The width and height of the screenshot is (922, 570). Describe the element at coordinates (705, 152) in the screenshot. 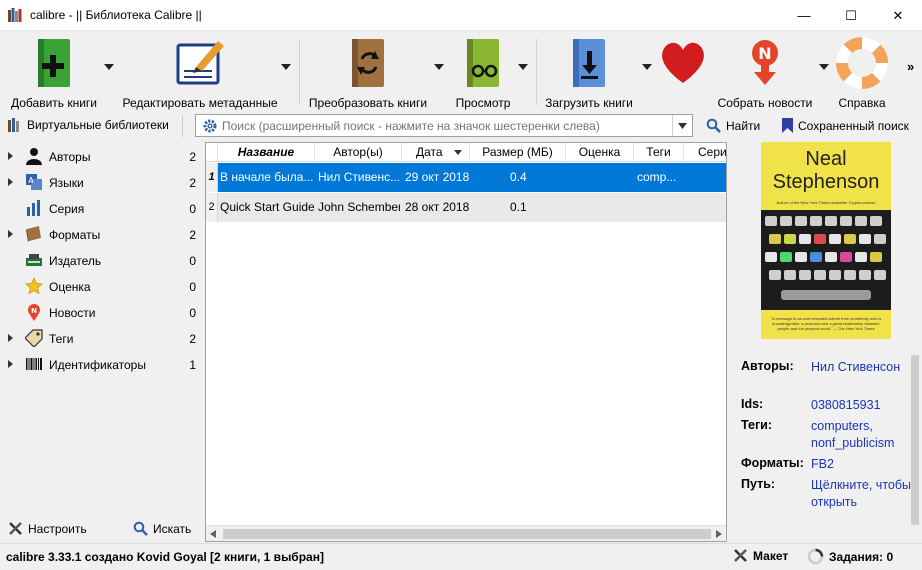

I see `column-header-series: Сери` at that location.